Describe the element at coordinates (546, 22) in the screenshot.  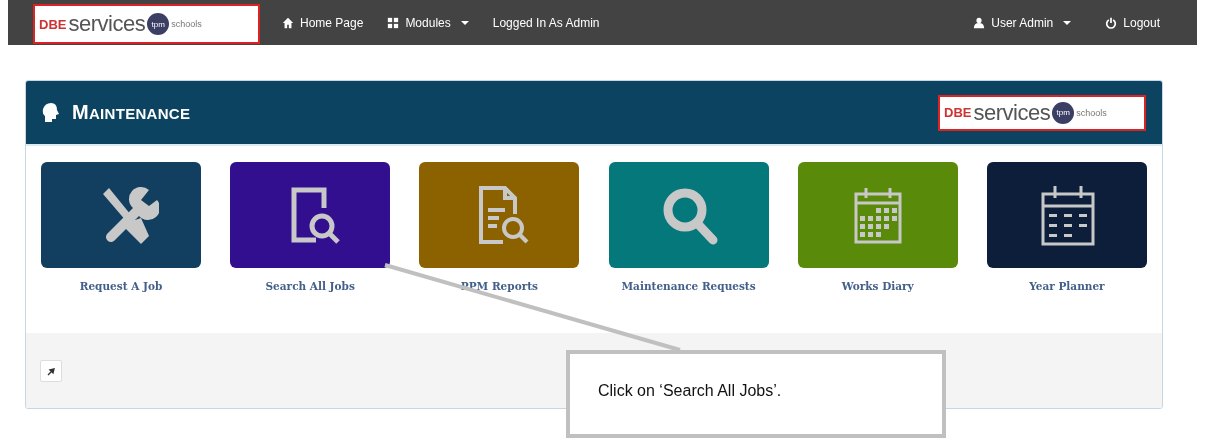
I see `status-link: Logged In As Admin` at that location.